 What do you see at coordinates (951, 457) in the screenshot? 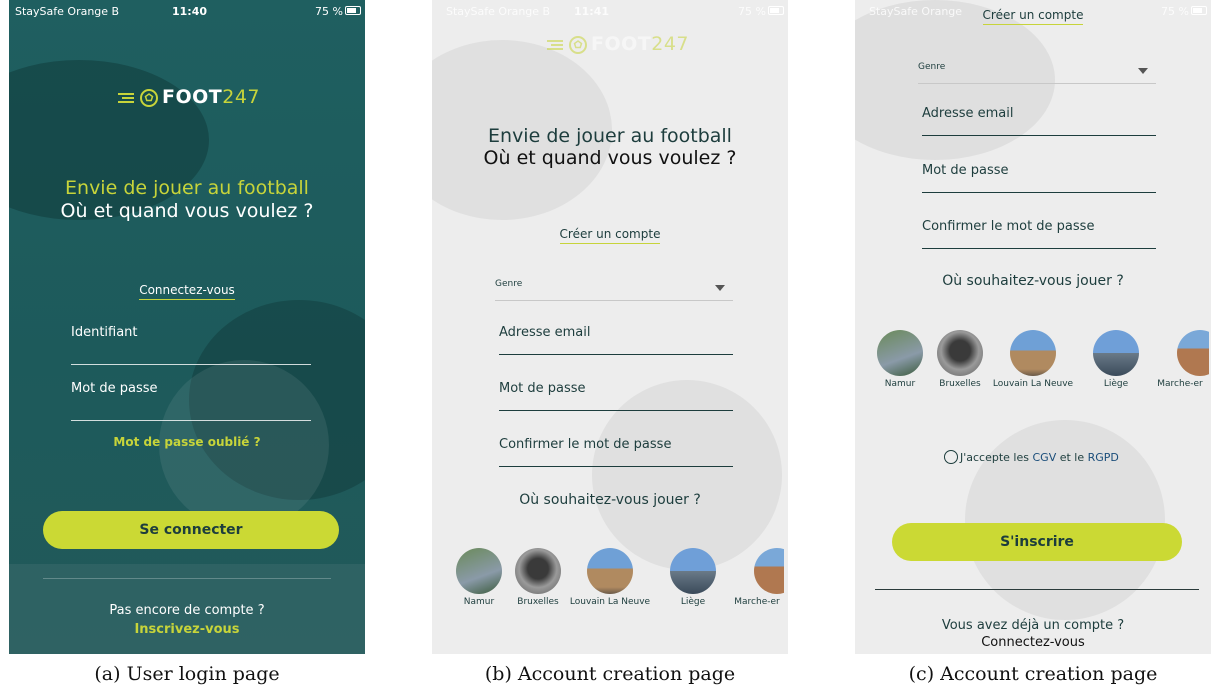
I see `terms-radio` at bounding box center [951, 457].